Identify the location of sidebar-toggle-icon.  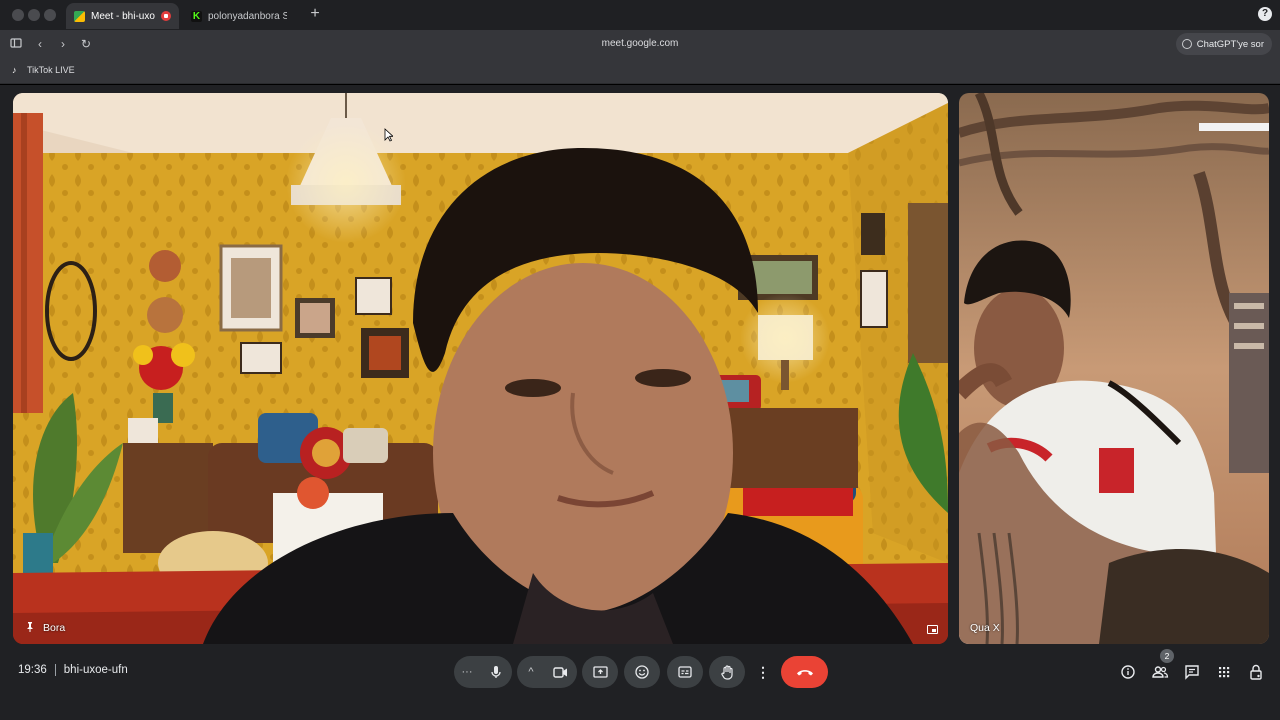
(17, 44).